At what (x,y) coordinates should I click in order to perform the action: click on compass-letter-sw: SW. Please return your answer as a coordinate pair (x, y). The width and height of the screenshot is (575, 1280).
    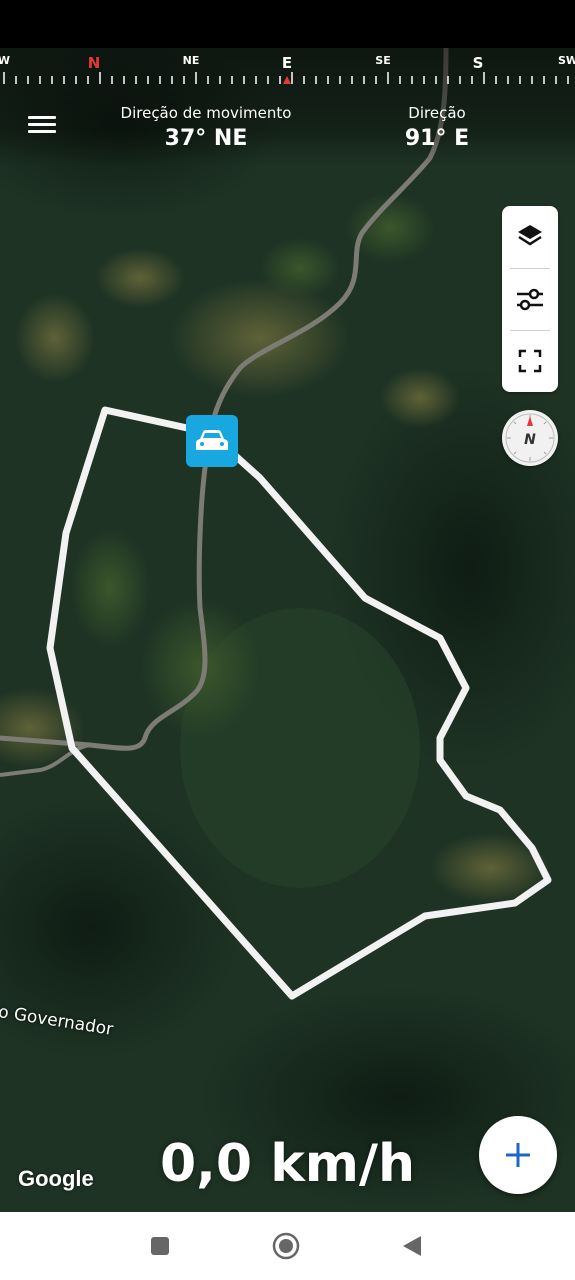
    Looking at the image, I should click on (566, 60).